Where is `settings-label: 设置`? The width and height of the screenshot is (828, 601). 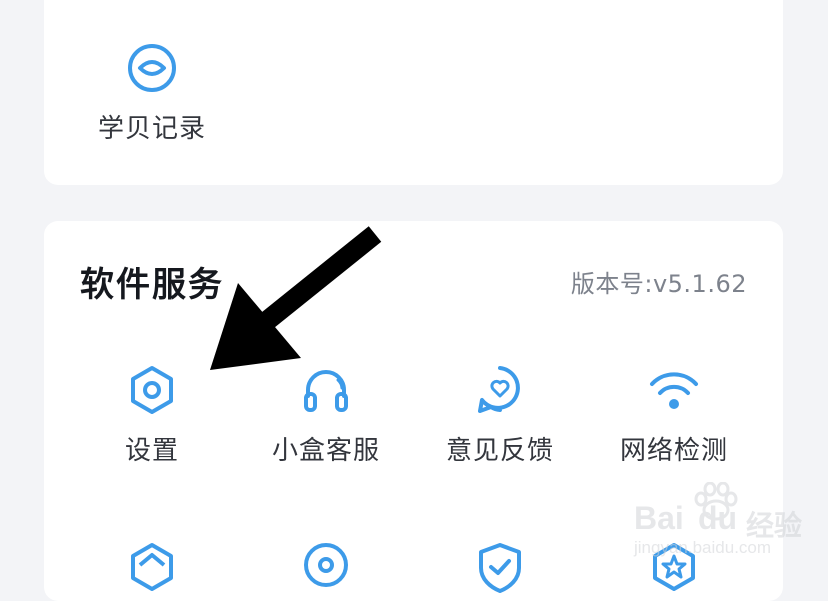 settings-label: 设置 is located at coordinates (151, 451).